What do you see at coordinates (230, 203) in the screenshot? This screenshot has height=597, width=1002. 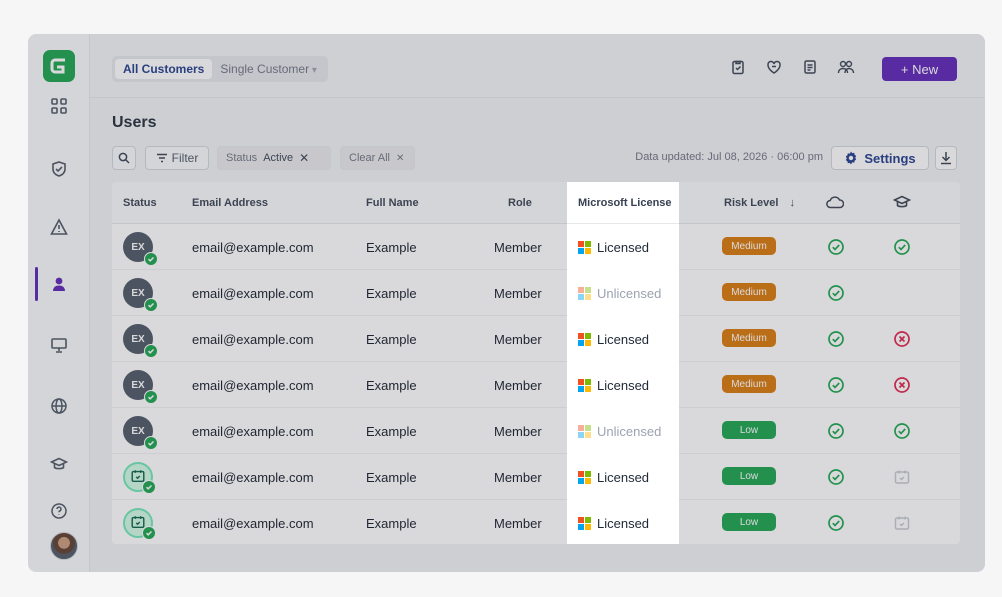 I see `header-email: Email Address` at bounding box center [230, 203].